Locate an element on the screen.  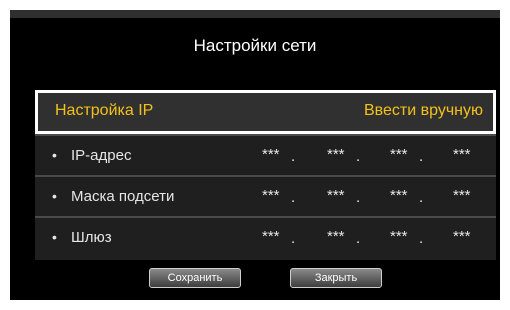
ip-octet-2: *** is located at coordinates (336, 154).